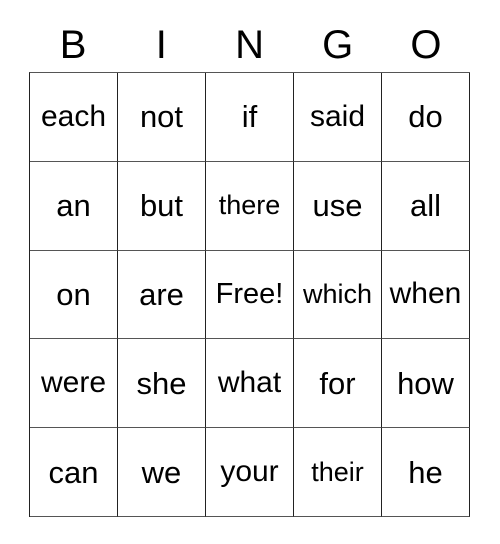 The image size is (500, 544). I want to click on bingo-cell-b1: each, so click(74, 117).